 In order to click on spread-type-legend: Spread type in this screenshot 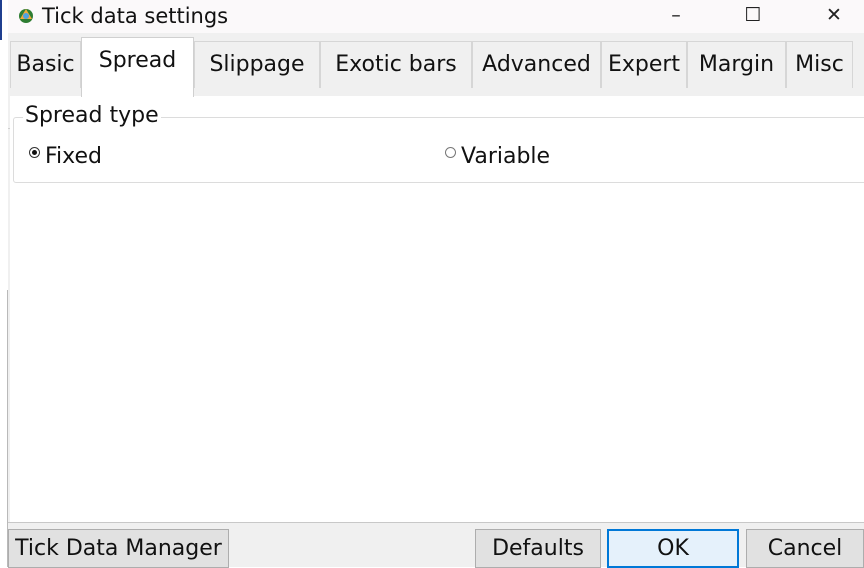, I will do `click(92, 116)`.